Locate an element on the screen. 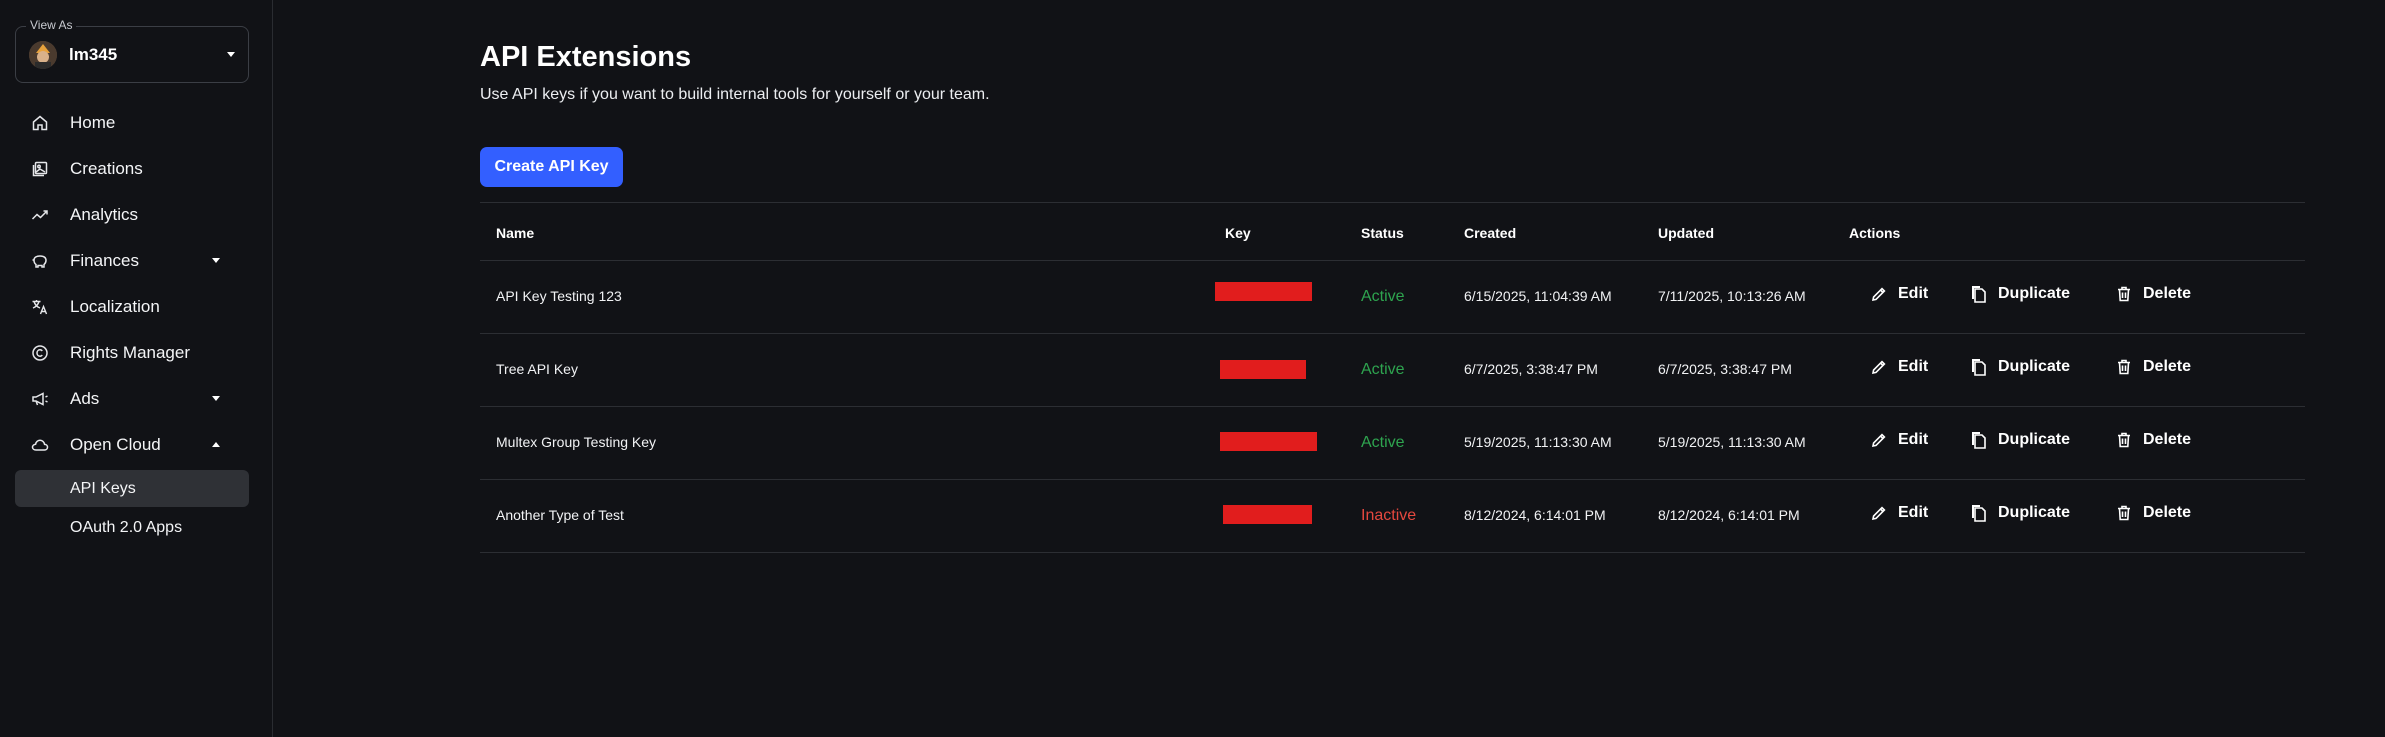 The width and height of the screenshot is (2385, 737). sidebar-item-localization: Localization is located at coordinates (132, 307).